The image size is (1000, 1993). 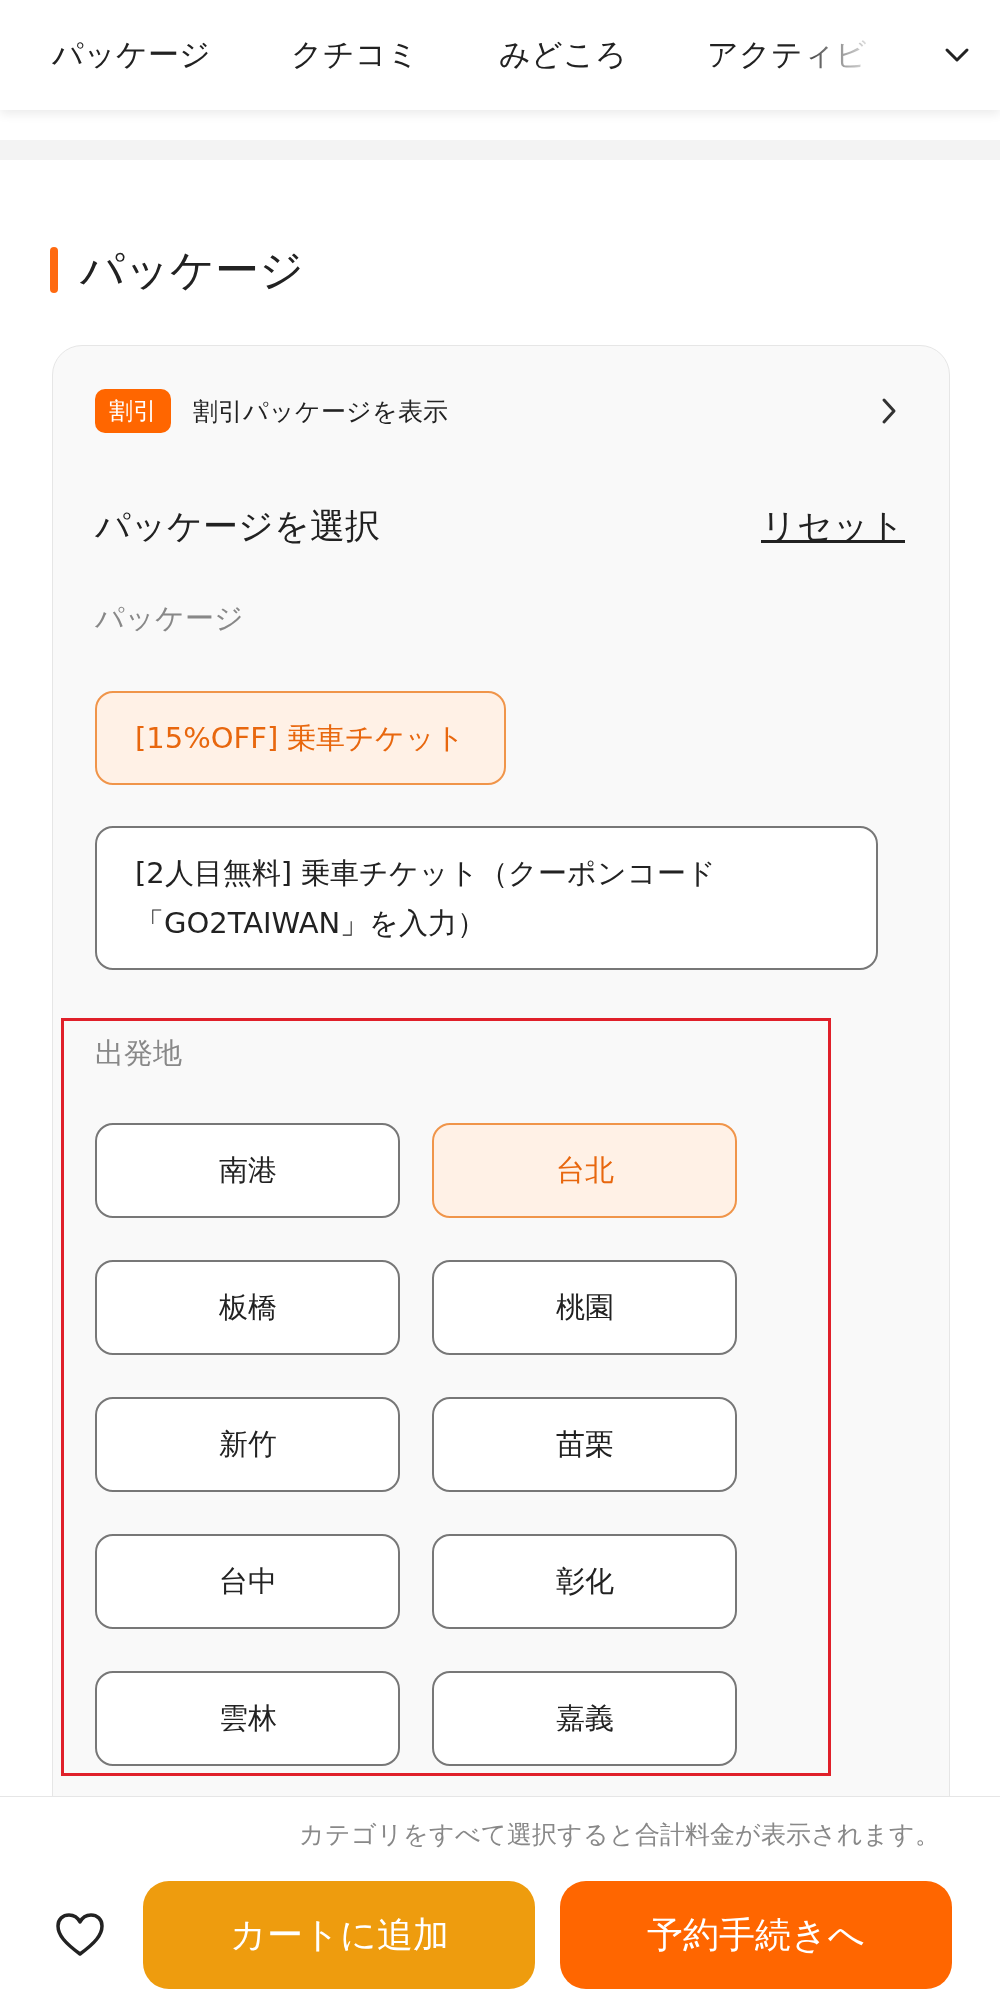 What do you see at coordinates (237, 526) in the screenshot?
I see `select-title: パッケージを選択` at bounding box center [237, 526].